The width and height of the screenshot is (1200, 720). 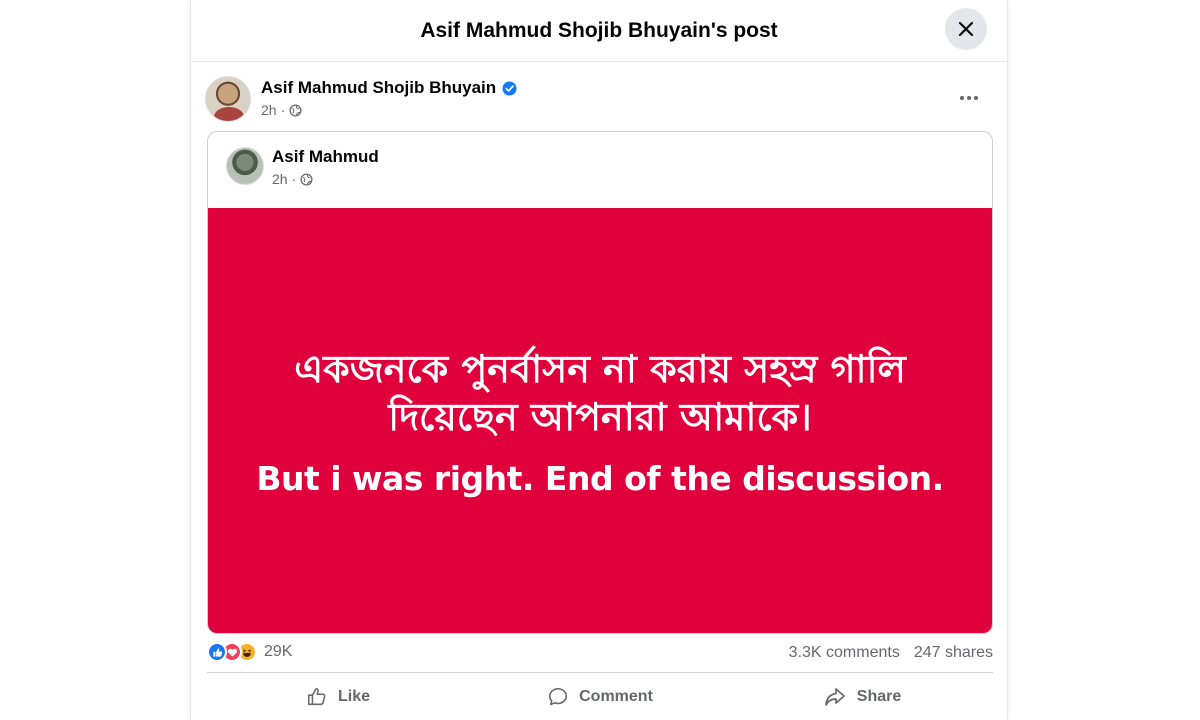 What do you see at coordinates (558, 696) in the screenshot?
I see `comment-icon` at bounding box center [558, 696].